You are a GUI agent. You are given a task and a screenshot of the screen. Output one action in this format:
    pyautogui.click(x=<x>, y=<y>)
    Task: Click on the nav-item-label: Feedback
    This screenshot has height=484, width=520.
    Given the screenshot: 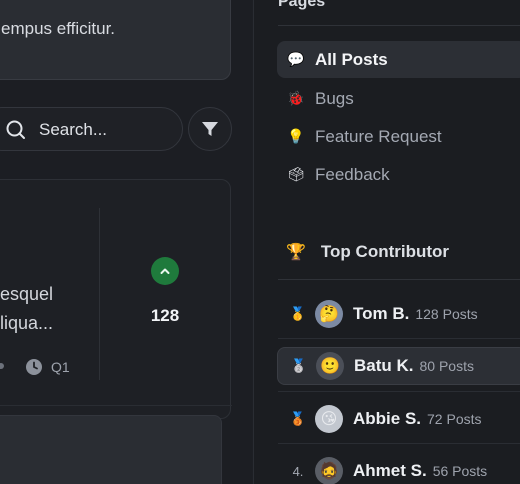 What is the action you would take?
    pyautogui.click(x=352, y=174)
    